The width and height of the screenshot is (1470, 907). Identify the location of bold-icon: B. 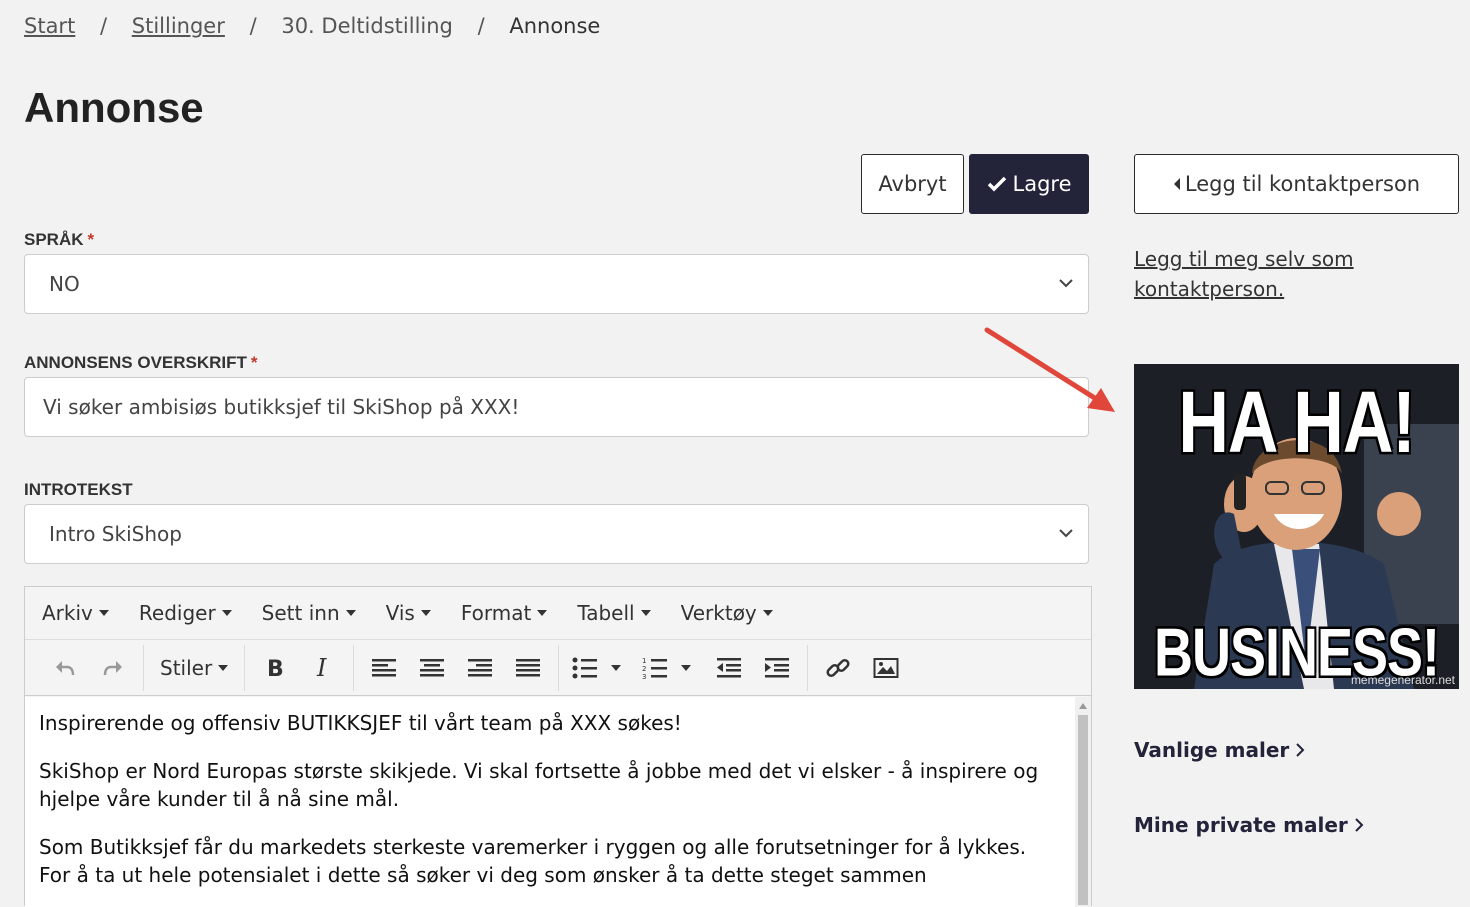
(275, 668).